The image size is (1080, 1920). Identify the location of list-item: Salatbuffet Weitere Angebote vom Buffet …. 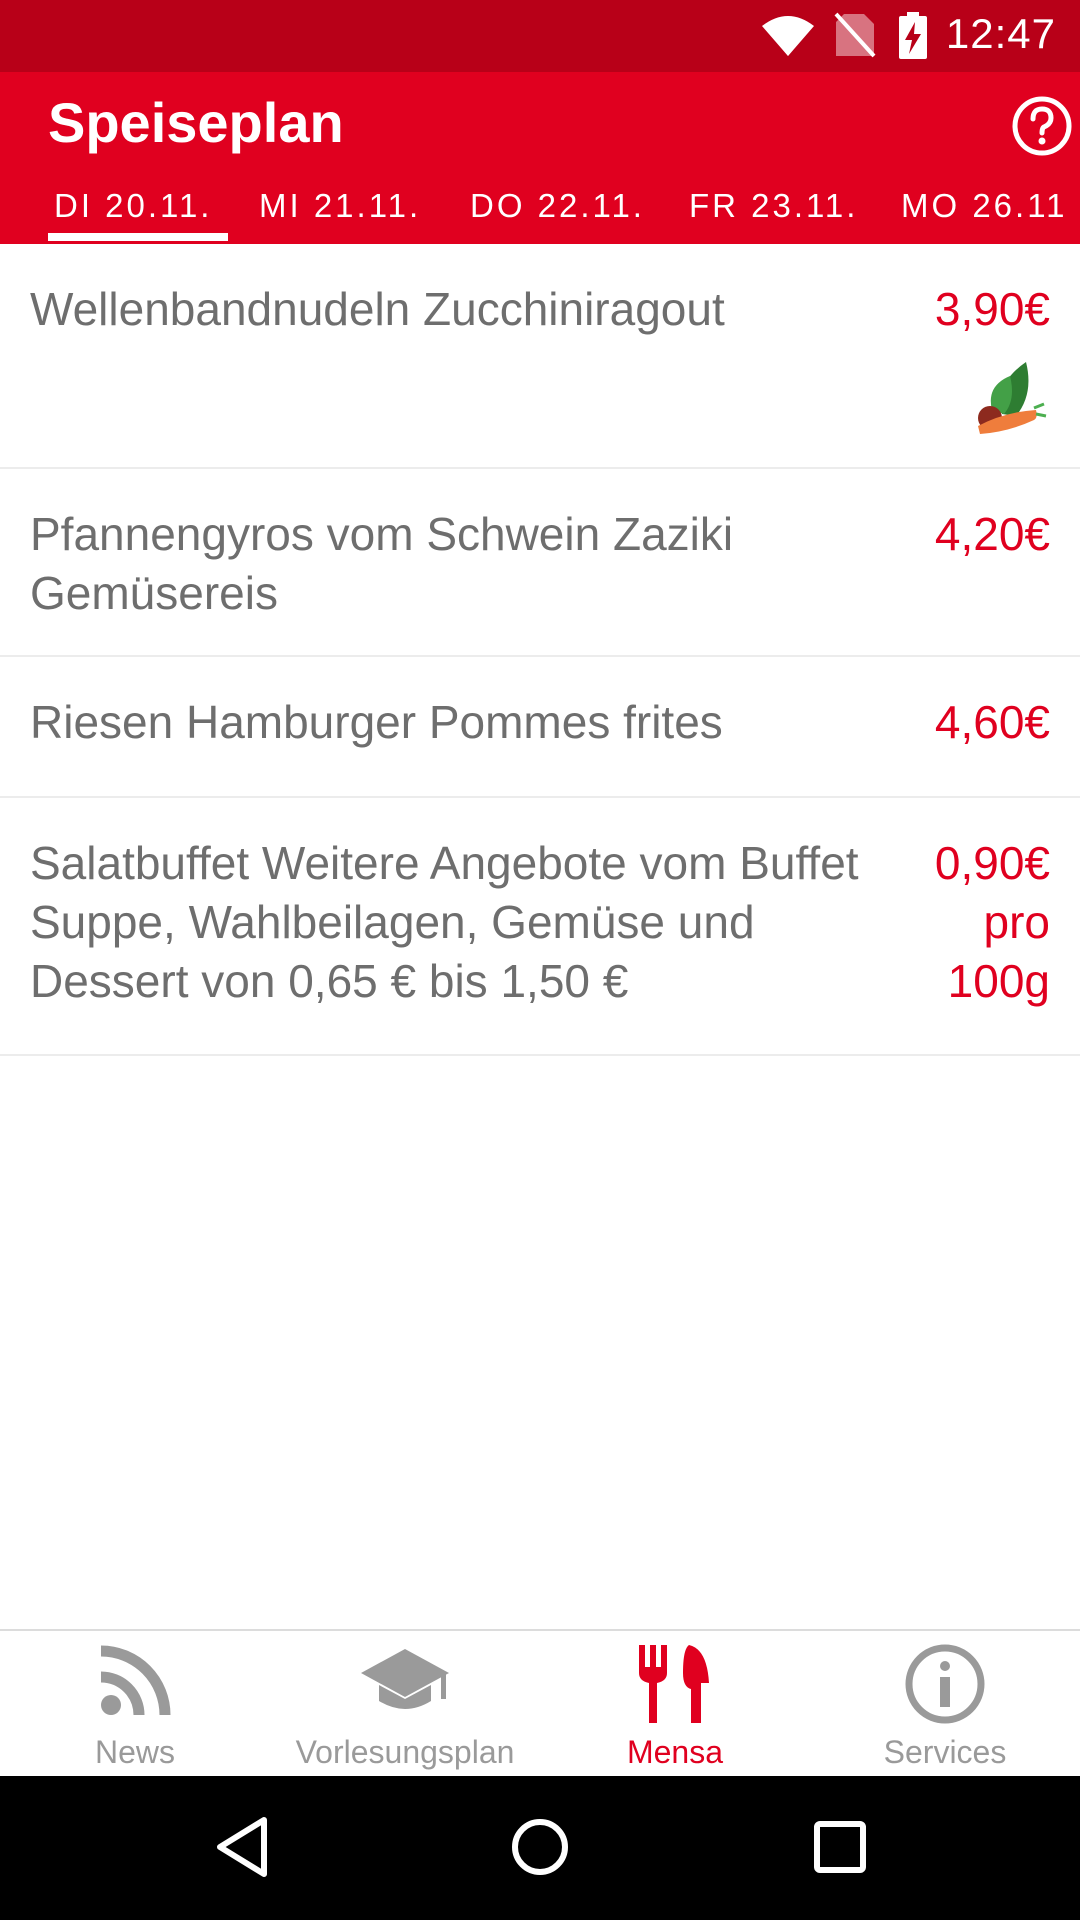
(540, 927).